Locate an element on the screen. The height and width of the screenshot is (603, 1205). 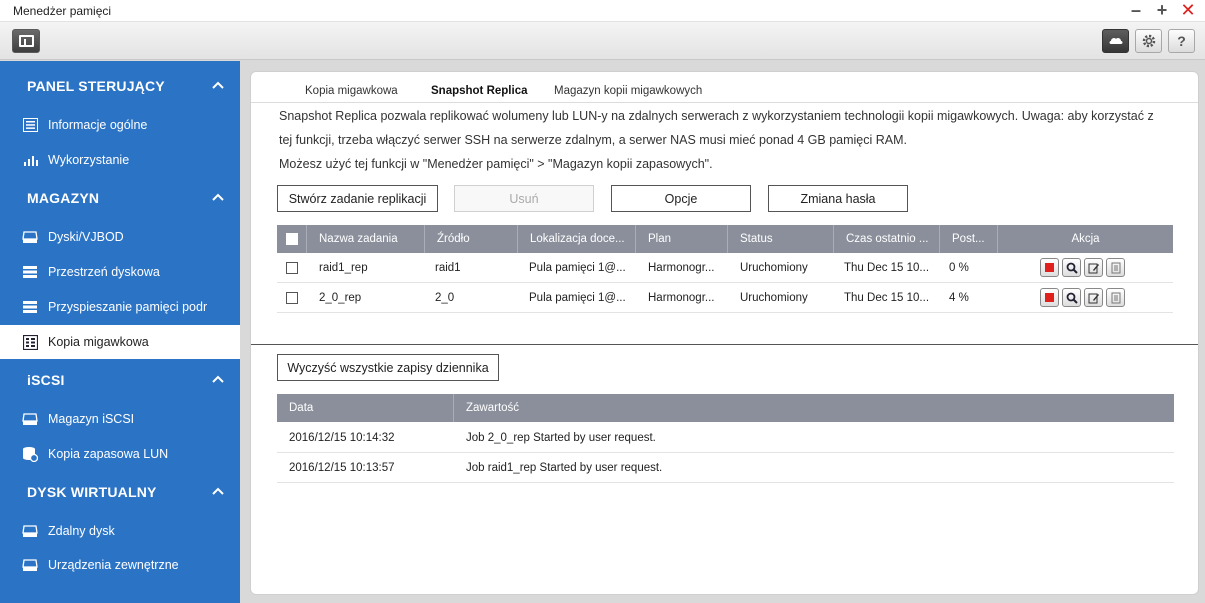
change-password-button: Zmiana hasła is located at coordinates (838, 198).